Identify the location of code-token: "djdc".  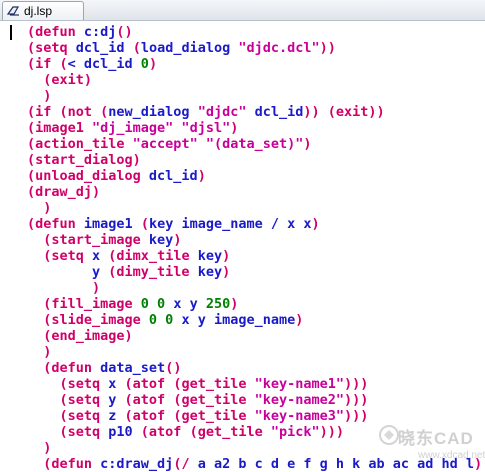
(226, 112).